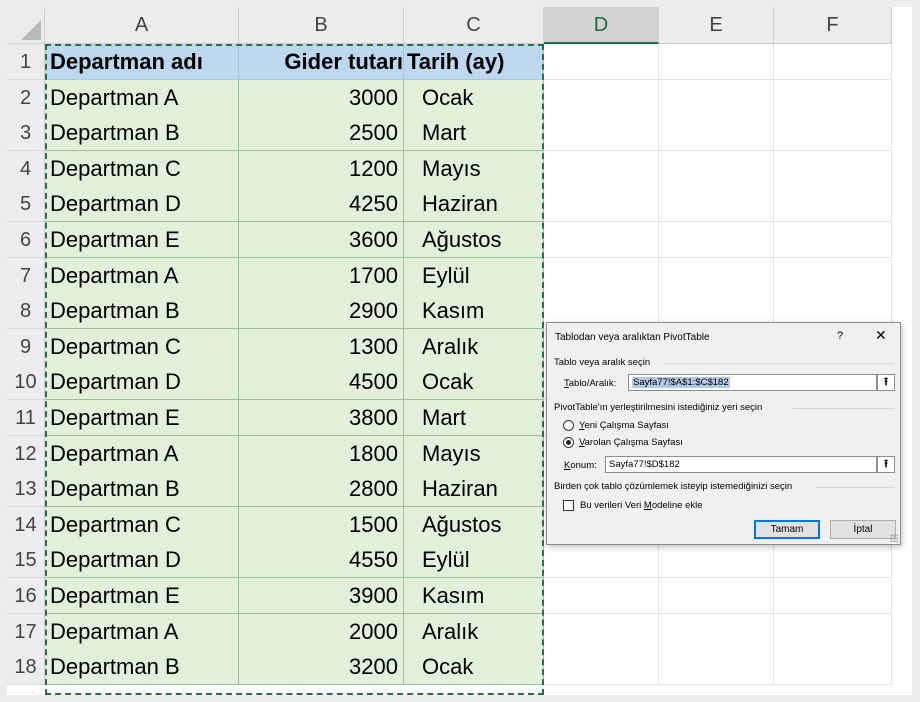 The image size is (920, 702). Describe the element at coordinates (474, 346) in the screenshot. I see `month-cell: Aralık` at that location.